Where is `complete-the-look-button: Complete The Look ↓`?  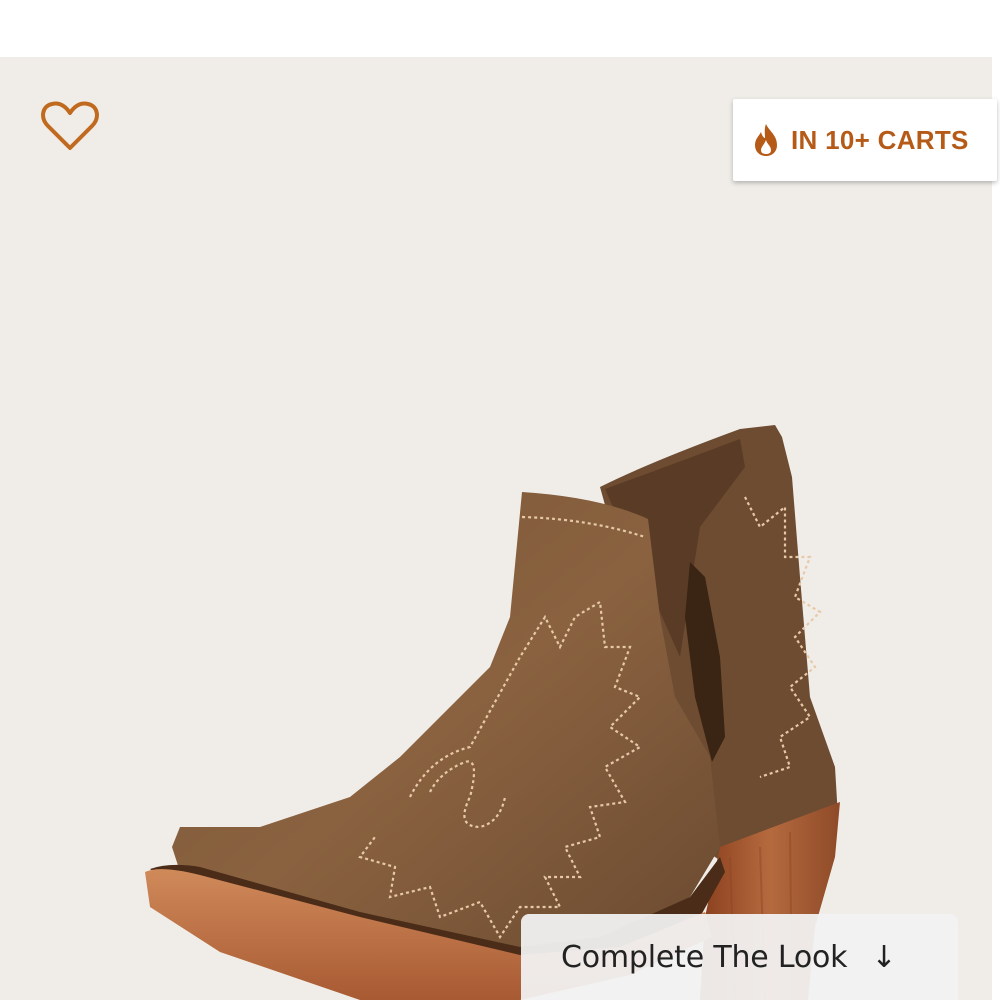 complete-the-look-button: Complete The Look ↓ is located at coordinates (739, 957).